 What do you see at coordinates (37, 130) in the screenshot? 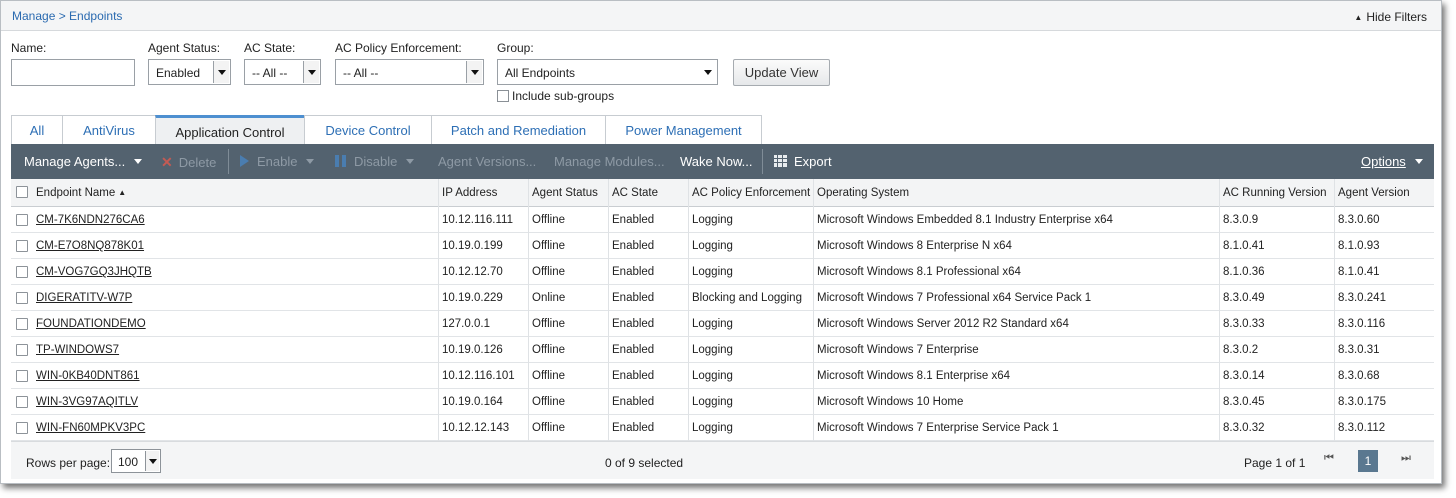
I see `tab-all: All` at bounding box center [37, 130].